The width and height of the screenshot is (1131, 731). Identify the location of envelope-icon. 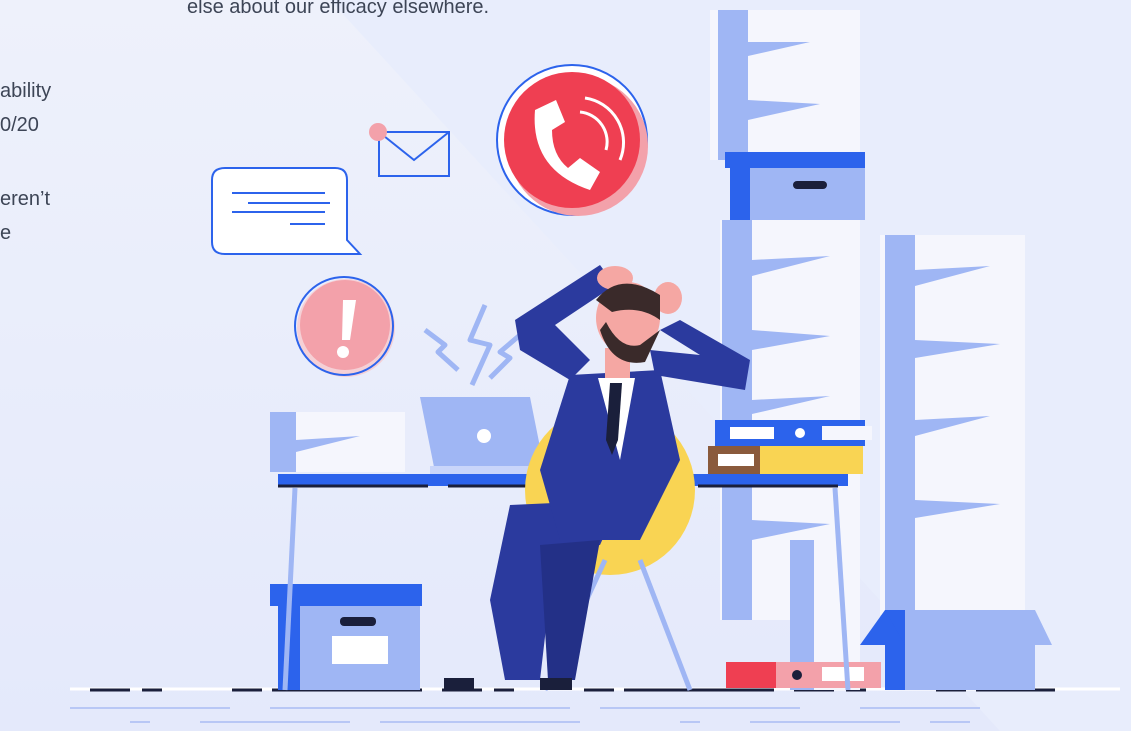
(409, 150).